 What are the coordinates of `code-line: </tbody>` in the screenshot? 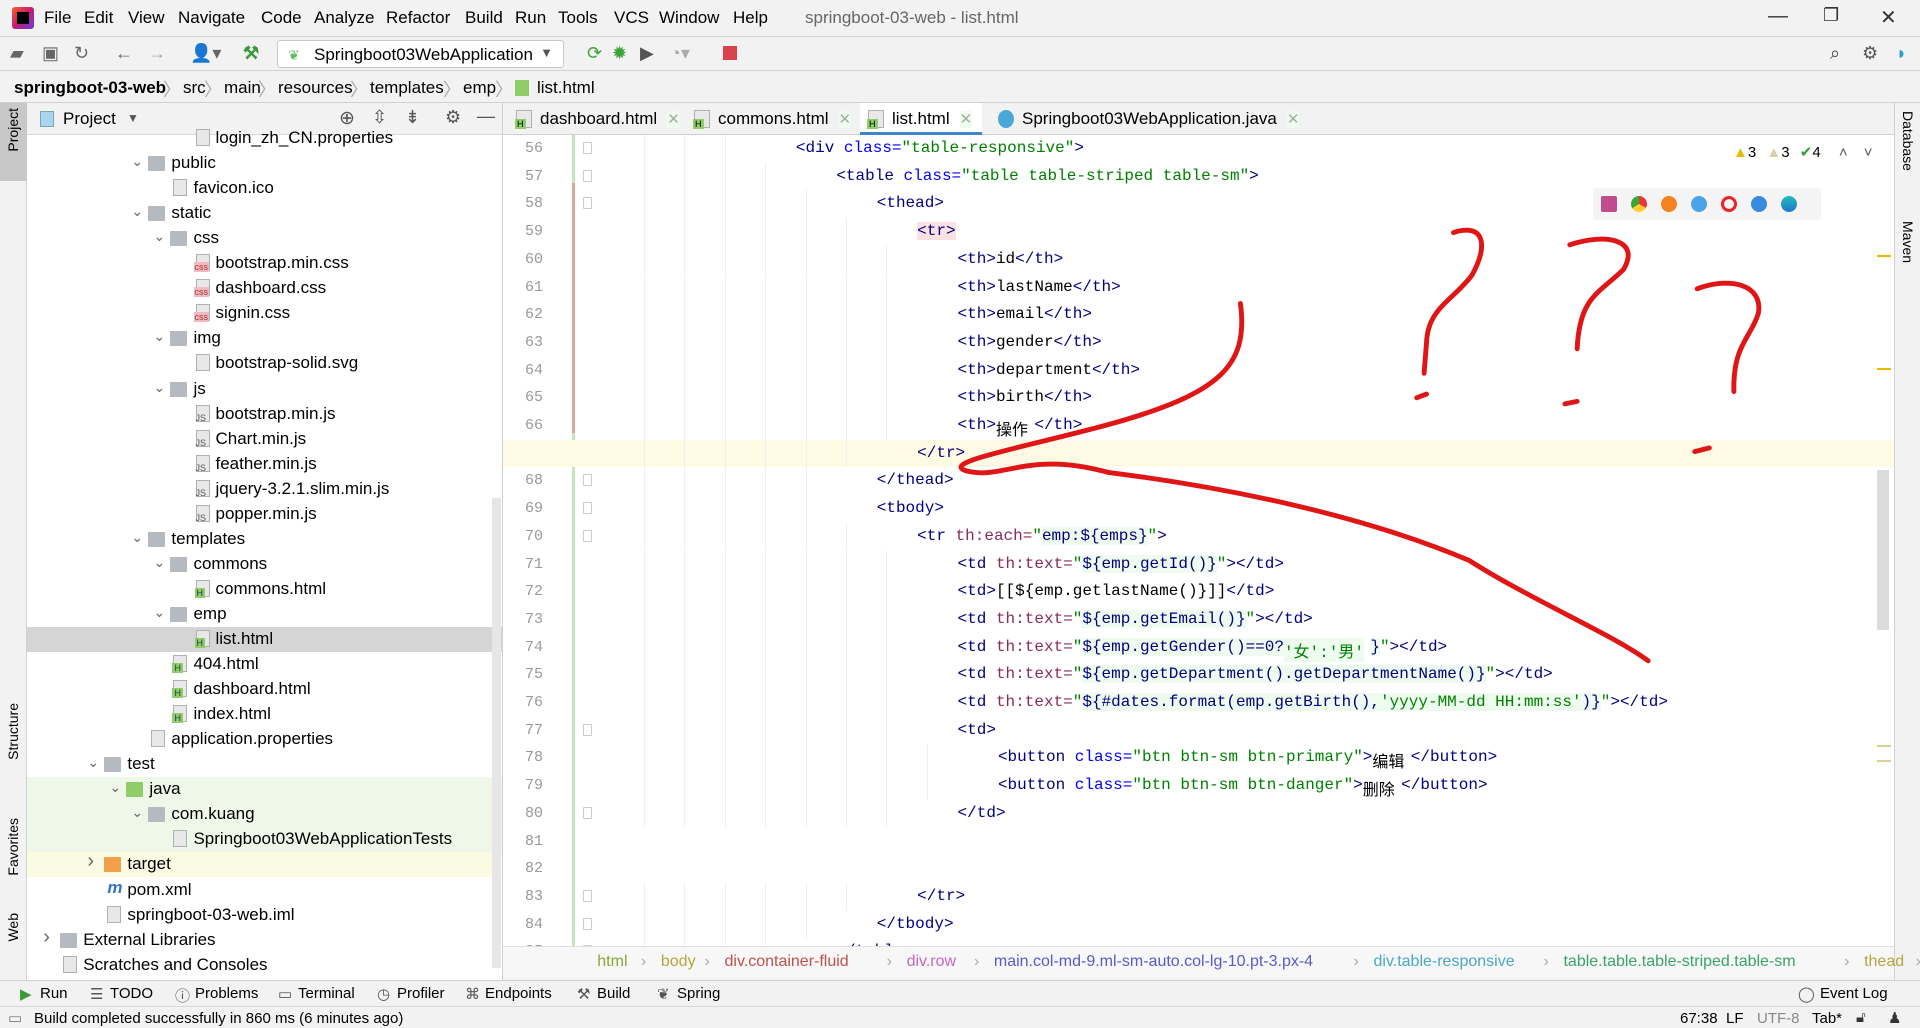 It's located at (1198, 924).